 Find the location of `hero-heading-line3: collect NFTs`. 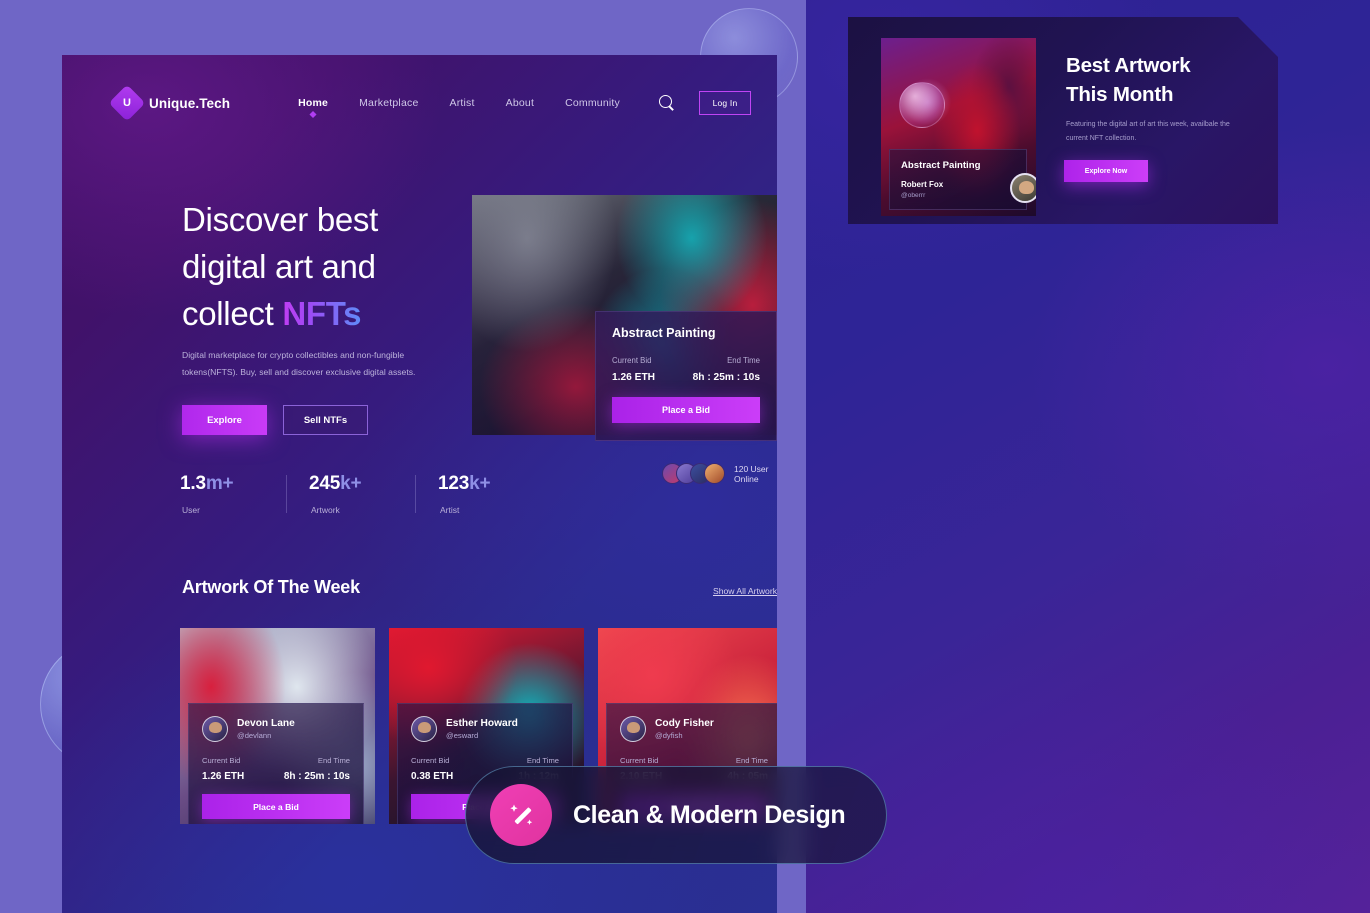

hero-heading-line3: collect NFTs is located at coordinates (332, 314).